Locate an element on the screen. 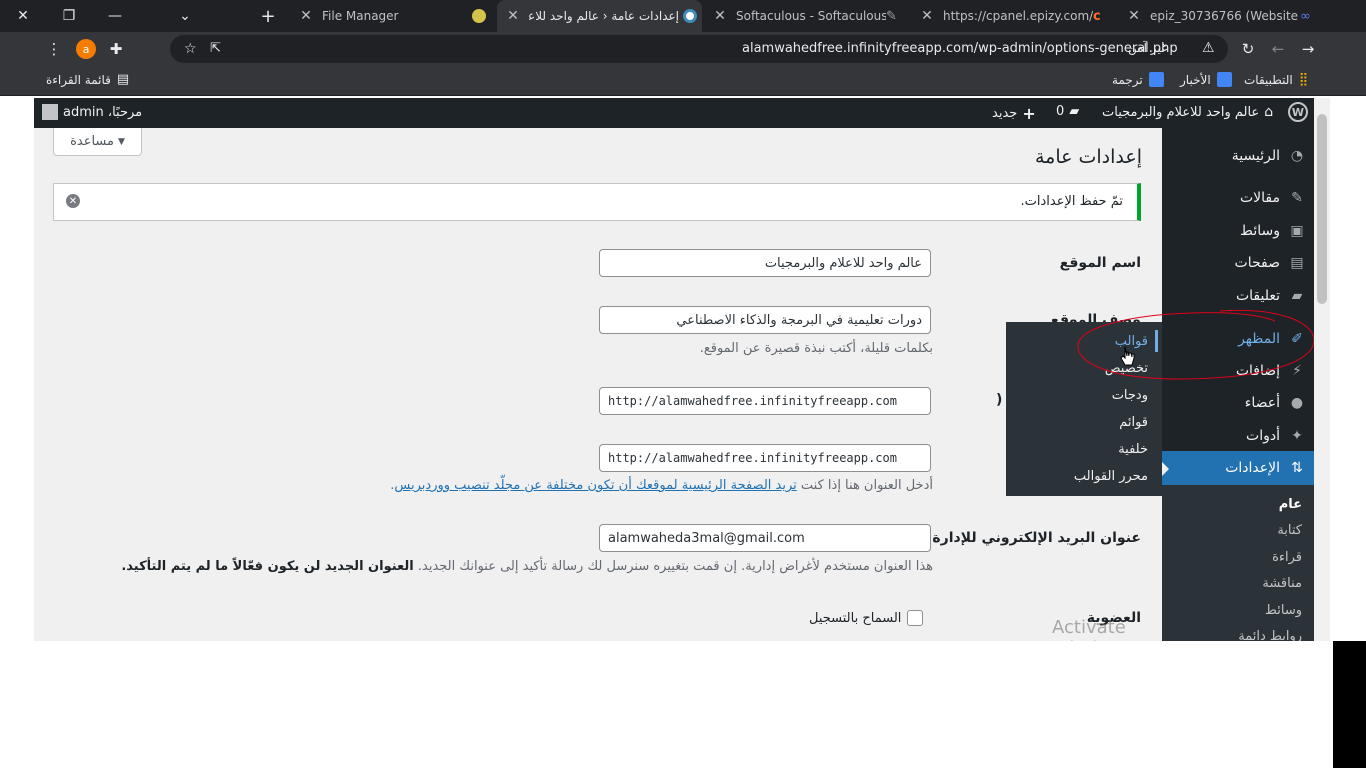  admin-email-label: عنوان البريد الإلكتروني للإدارة is located at coordinates (1036, 538).